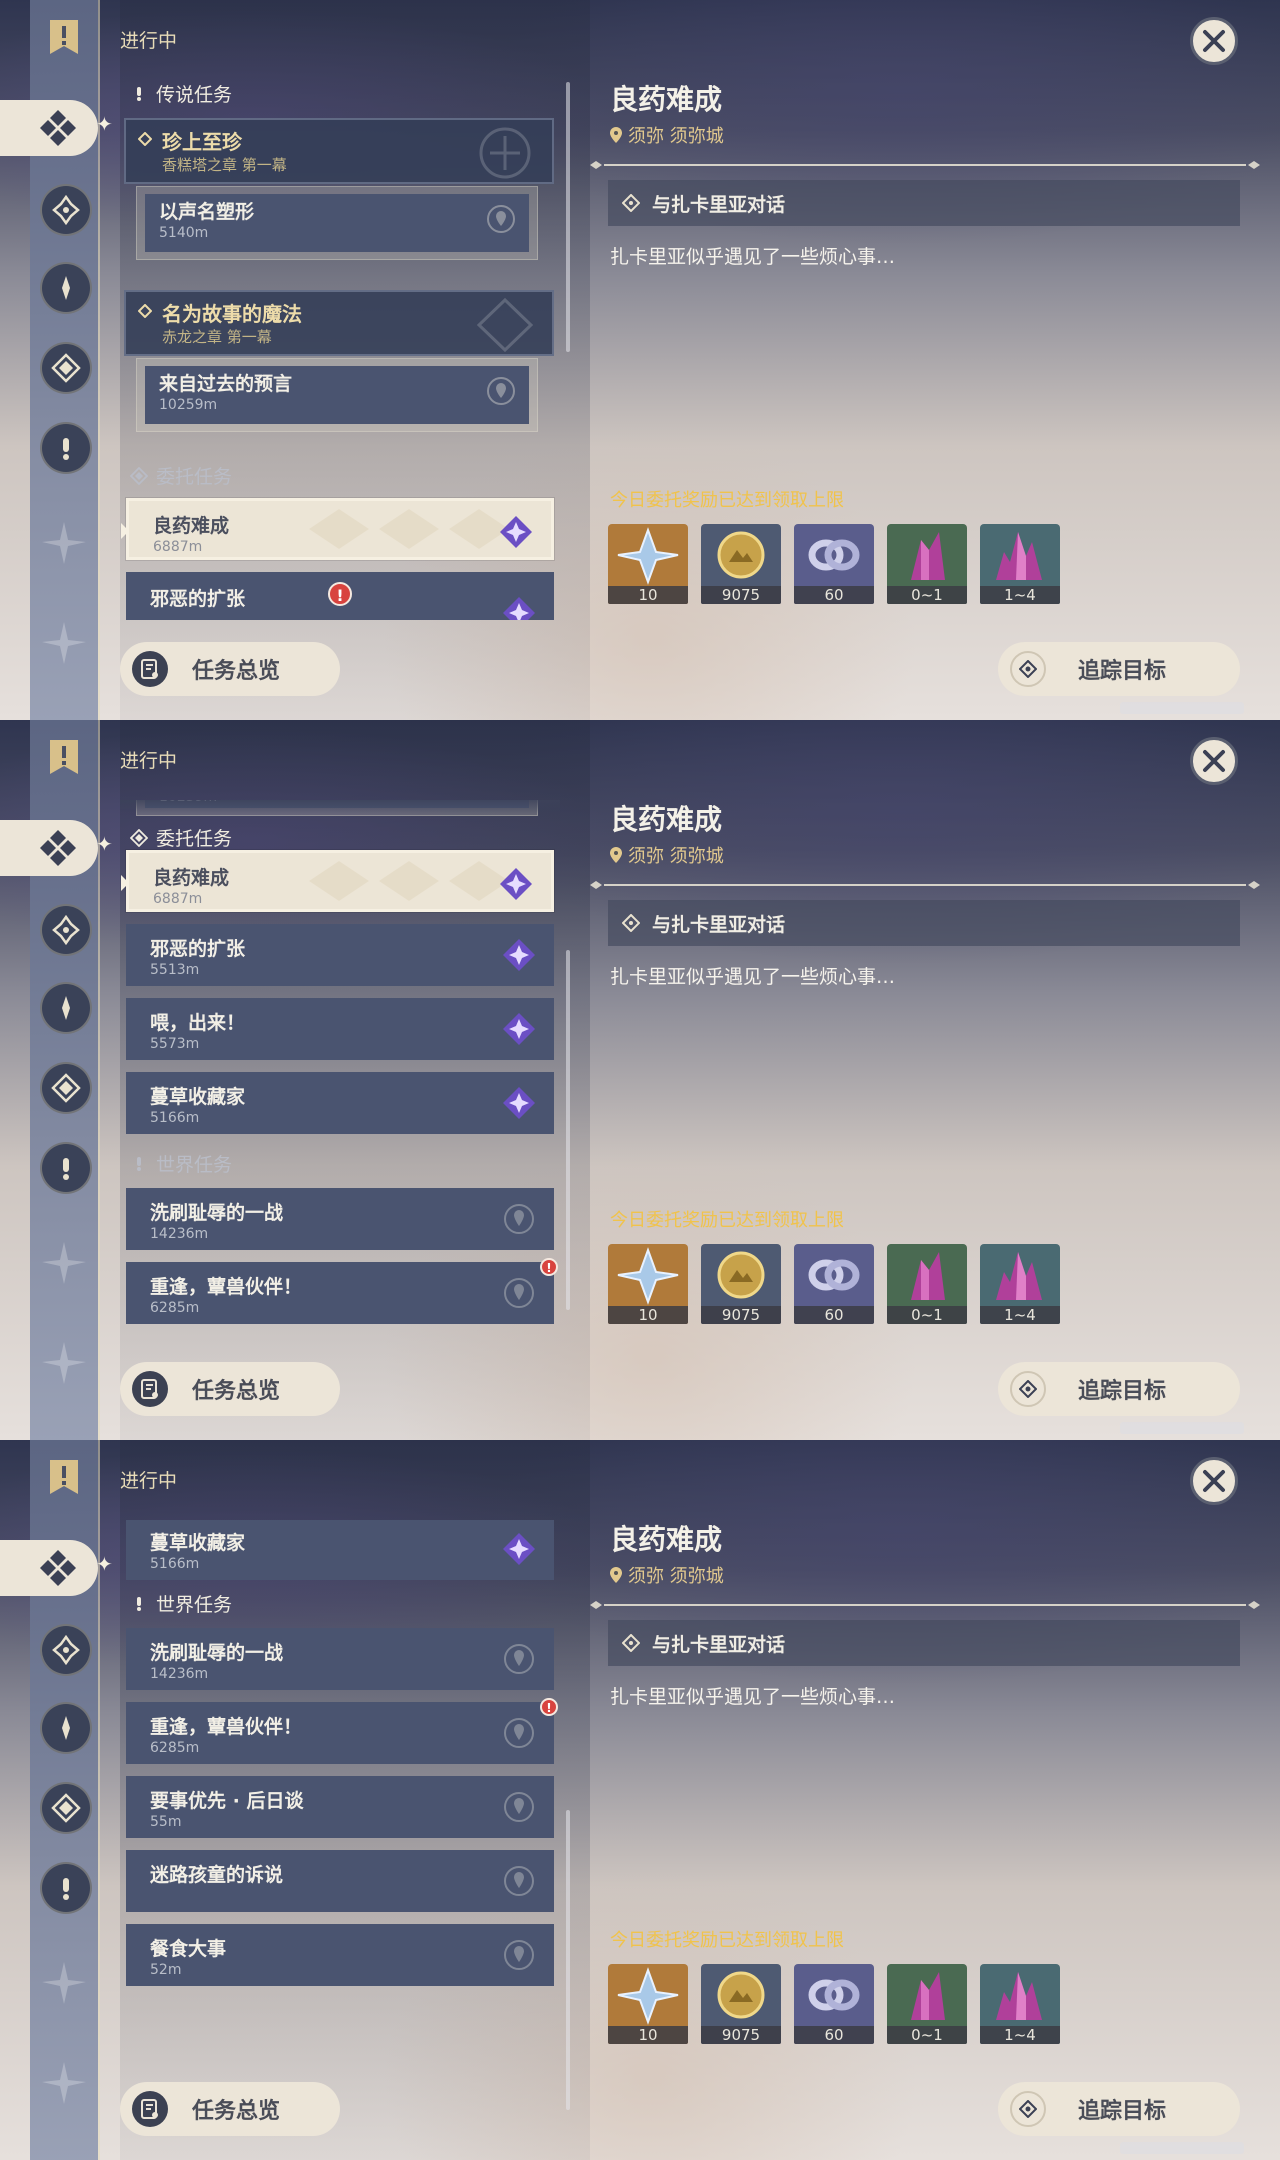 The height and width of the screenshot is (2160, 1280). I want to click on commission-star-icon, so click(516, 532).